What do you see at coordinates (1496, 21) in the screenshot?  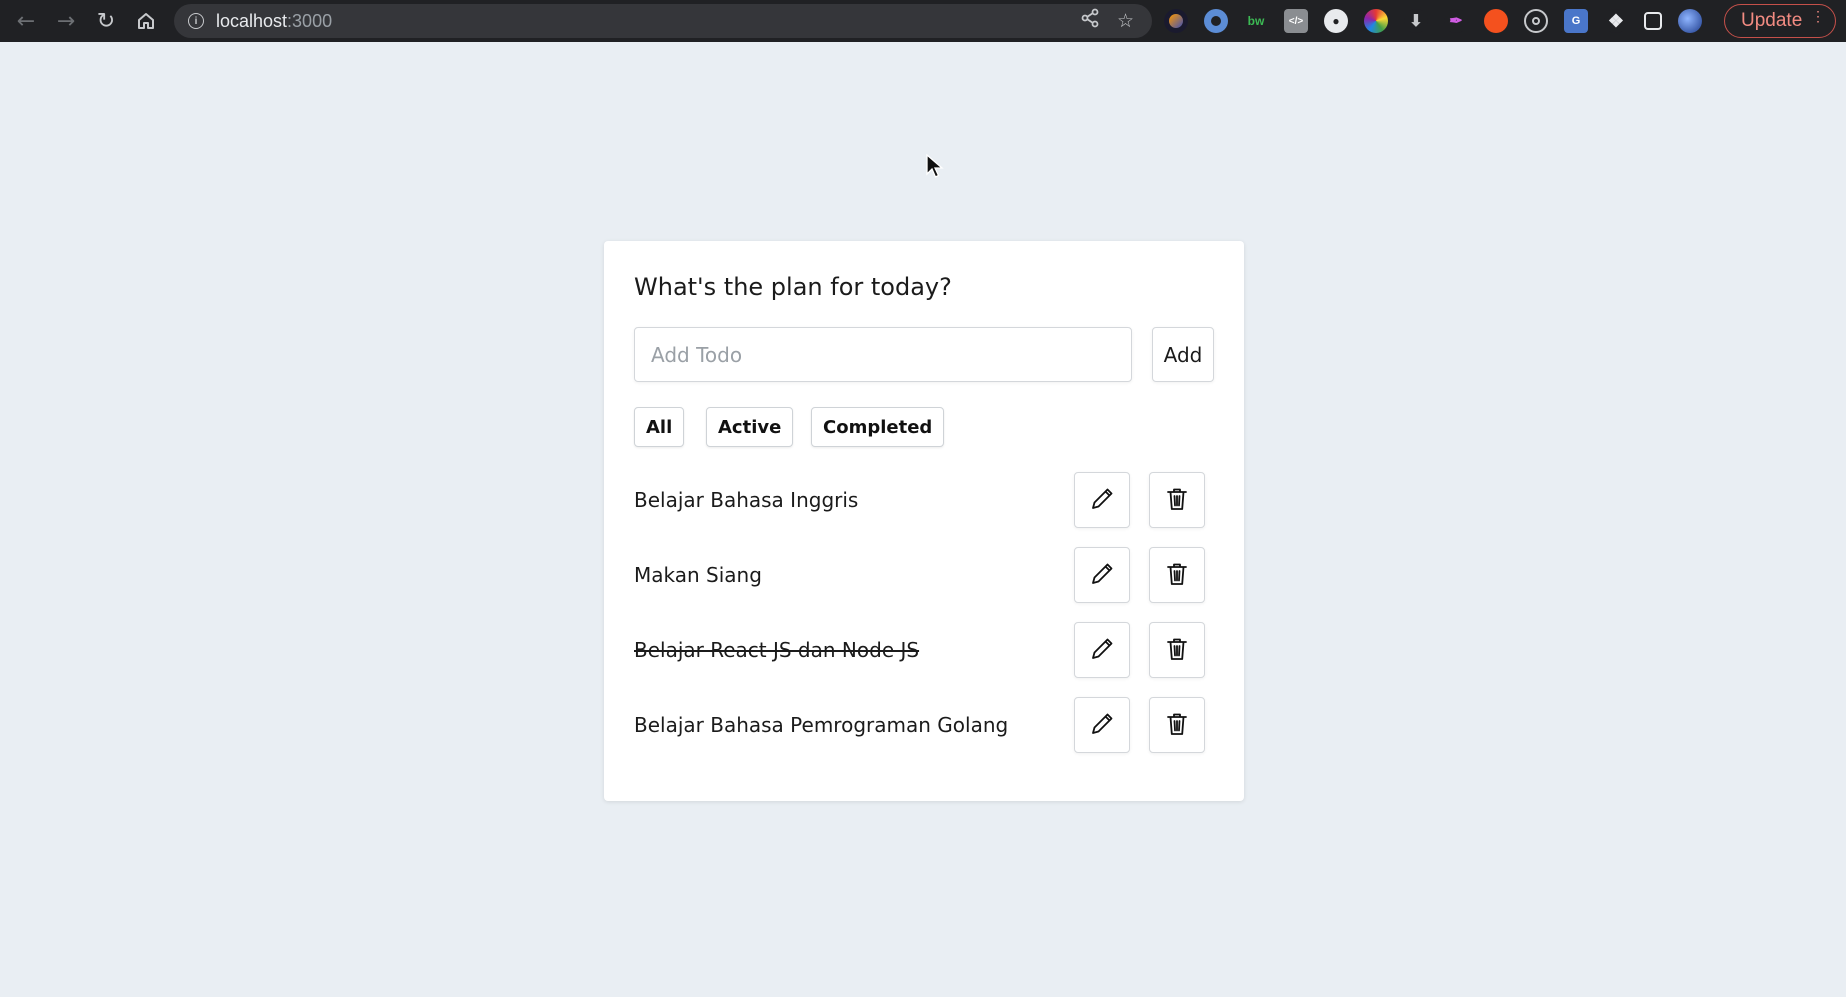 I see `extension-orange-icon` at bounding box center [1496, 21].